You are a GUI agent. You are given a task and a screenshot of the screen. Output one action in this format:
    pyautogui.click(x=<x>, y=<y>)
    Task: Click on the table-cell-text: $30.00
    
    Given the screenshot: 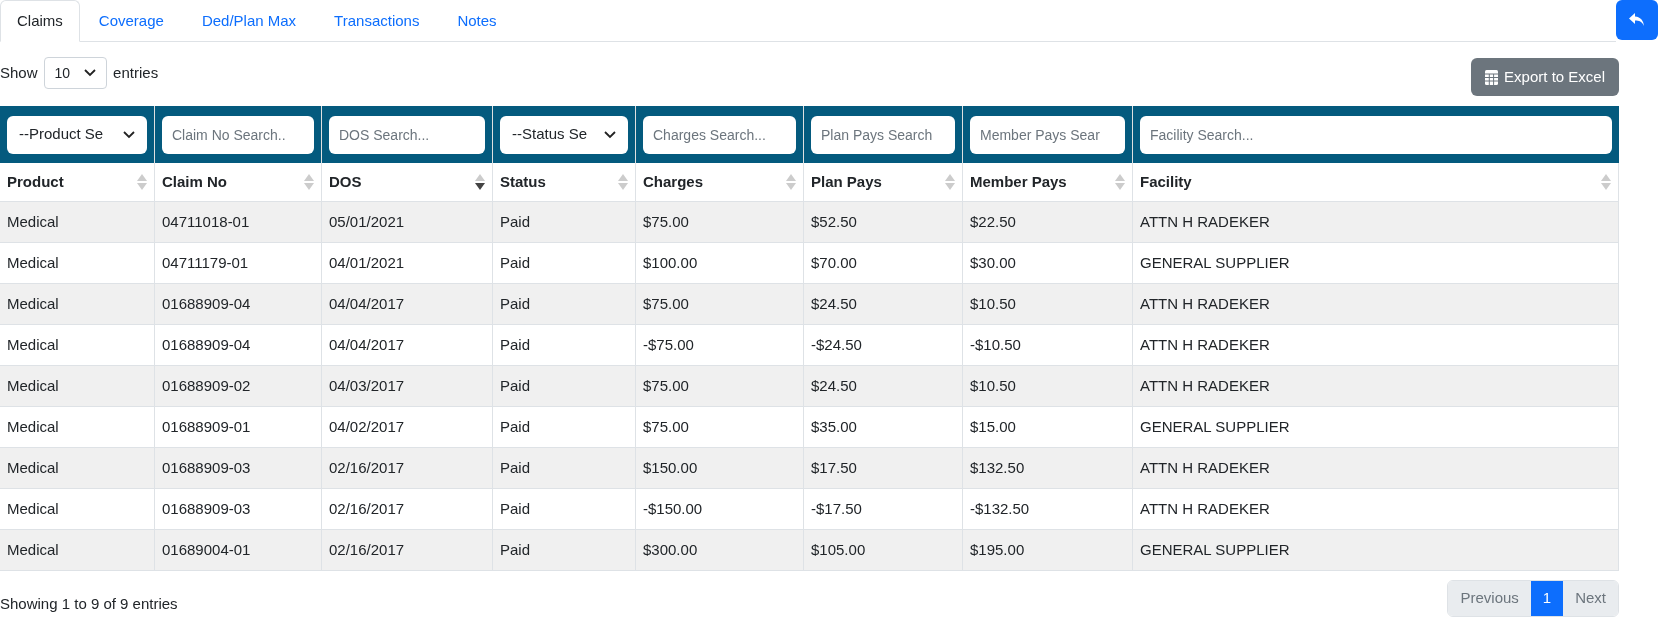 What is the action you would take?
    pyautogui.click(x=993, y=262)
    